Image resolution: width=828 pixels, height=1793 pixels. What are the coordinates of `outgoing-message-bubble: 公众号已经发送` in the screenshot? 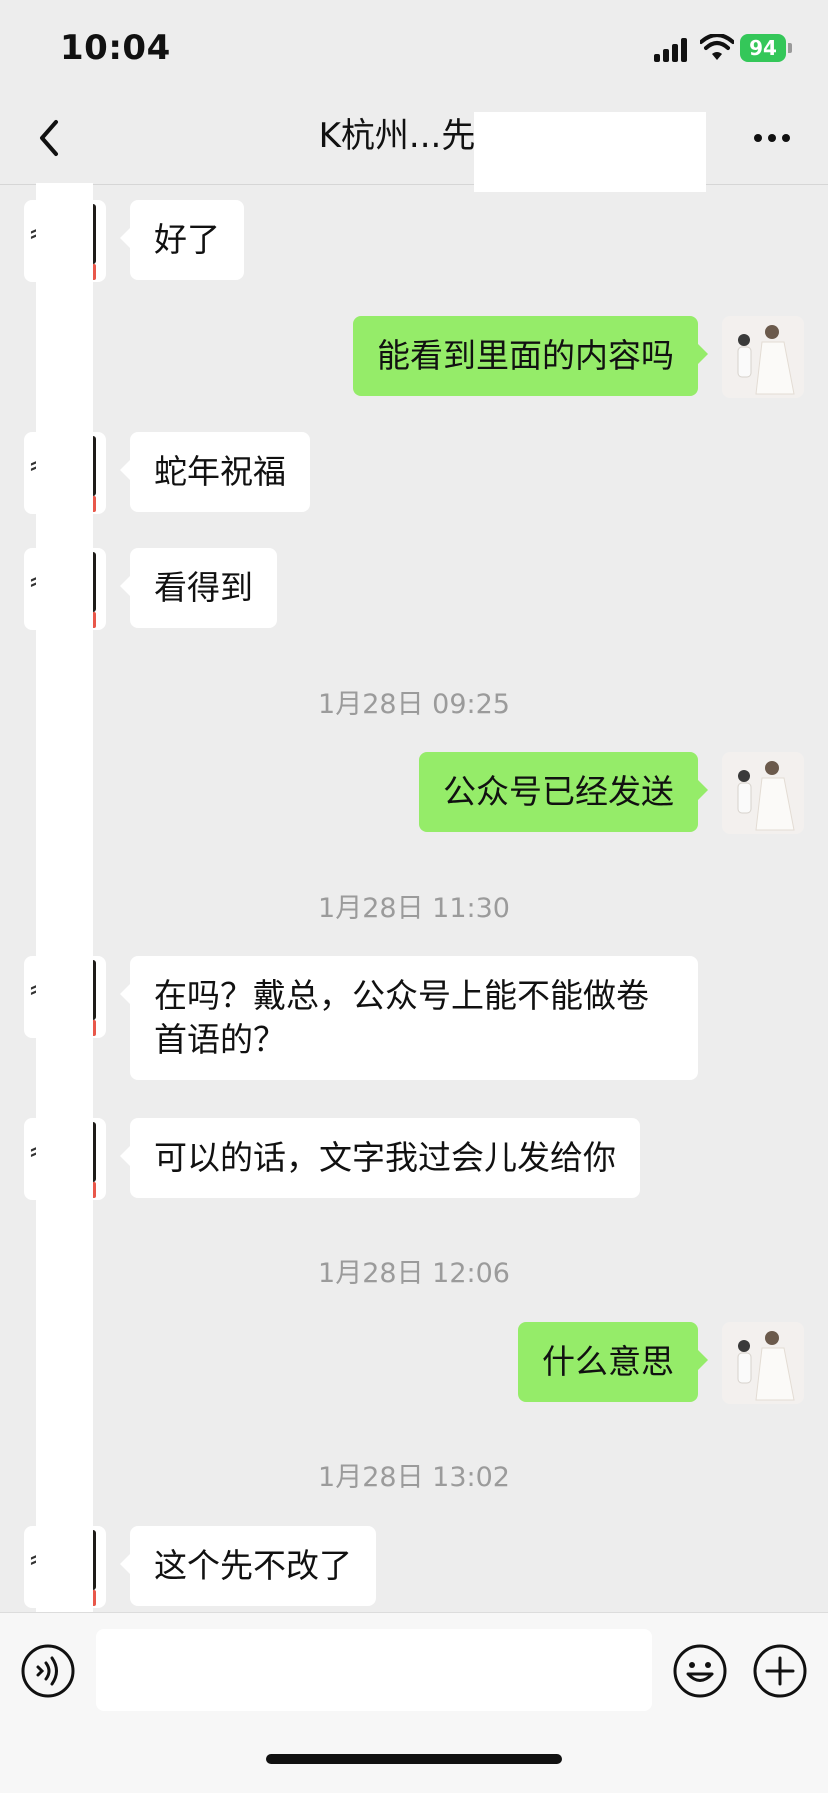 It's located at (563, 792).